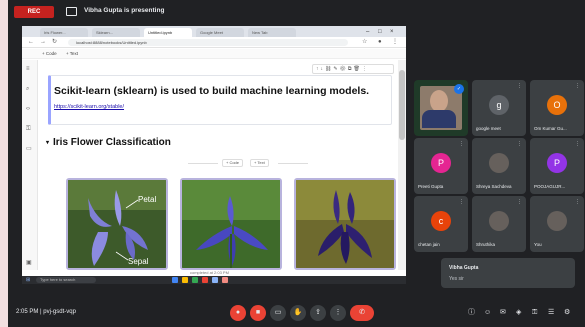 This screenshot has height=327, width=585. I want to click on section-heading: ▾ Iris Flower Classification, so click(108, 142).